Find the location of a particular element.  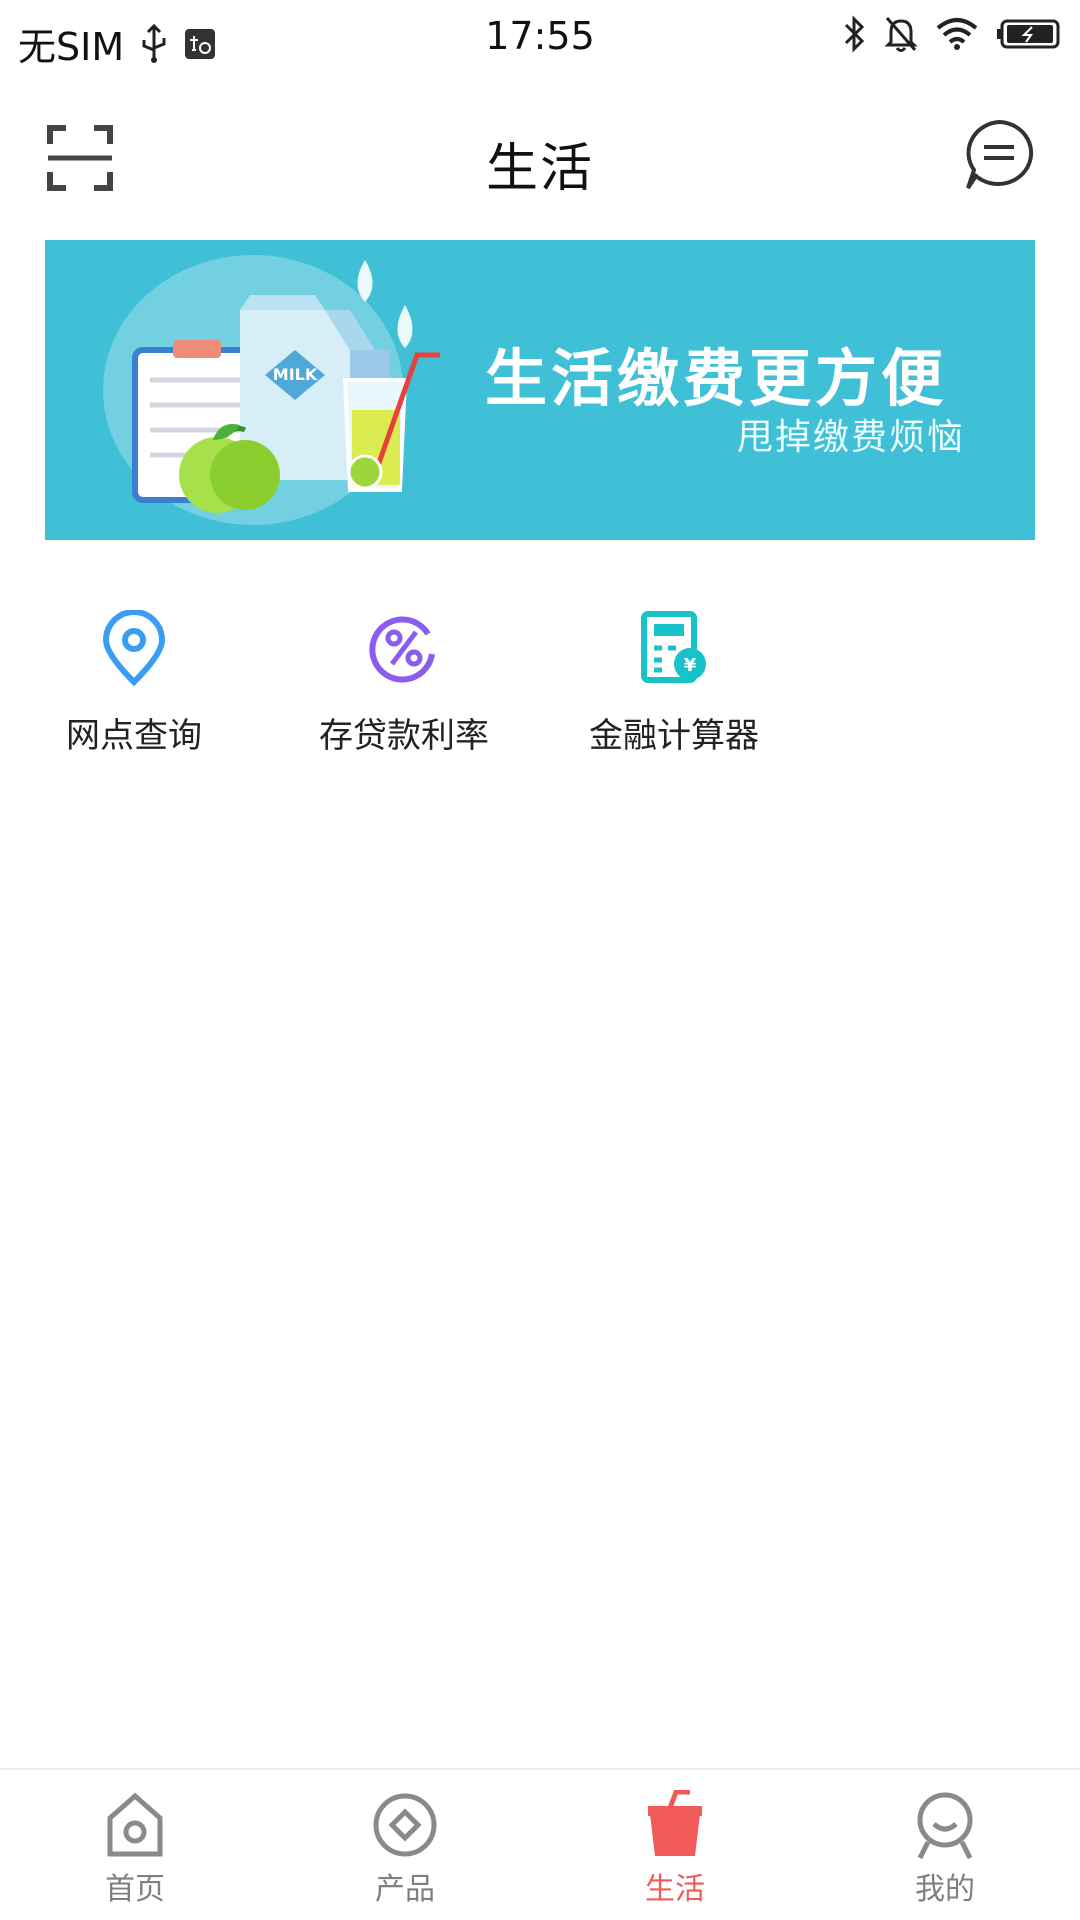

status-right is located at coordinates (952, 34).